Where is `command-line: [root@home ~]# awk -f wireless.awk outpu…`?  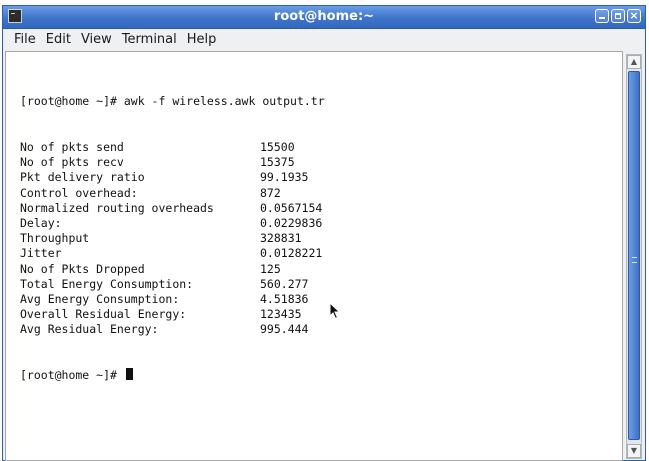
command-line: [root@home ~]# awk -f wireless.awk outpu… is located at coordinates (172, 101).